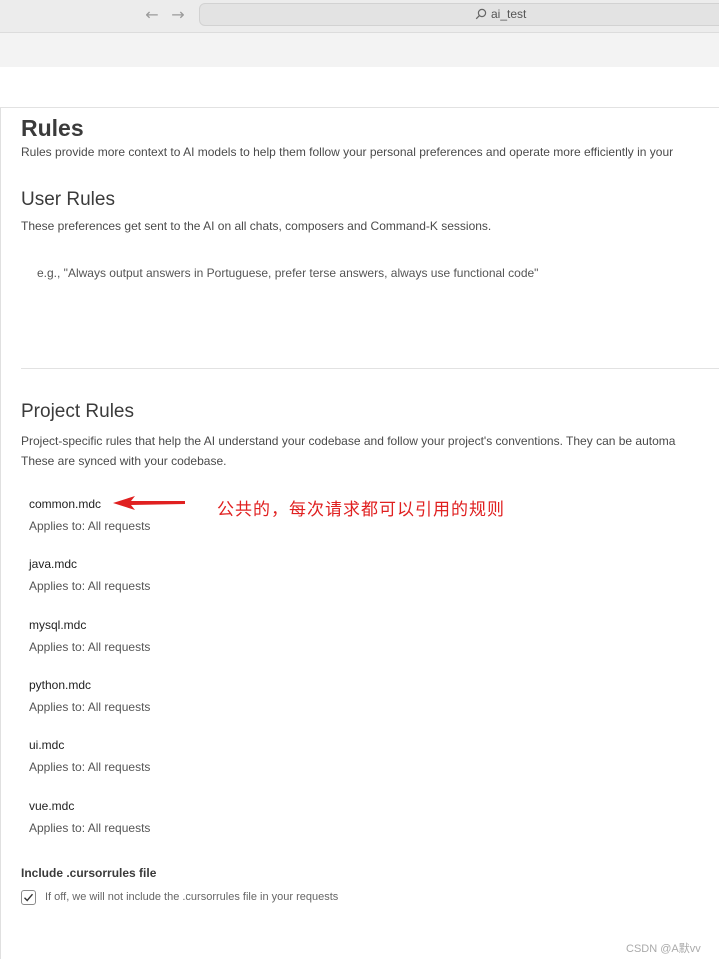 The height and width of the screenshot is (959, 719). Describe the element at coordinates (52, 806) in the screenshot. I see `rule-file-name: vue.mdc` at that location.